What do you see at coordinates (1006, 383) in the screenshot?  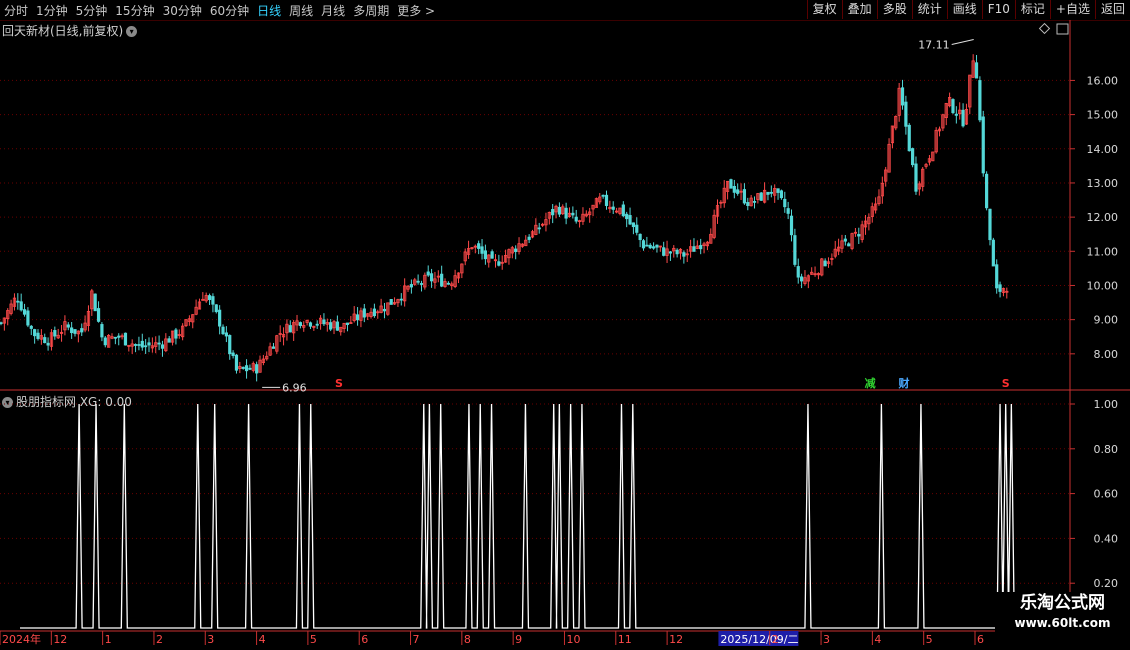 I see `event-marker: S` at bounding box center [1006, 383].